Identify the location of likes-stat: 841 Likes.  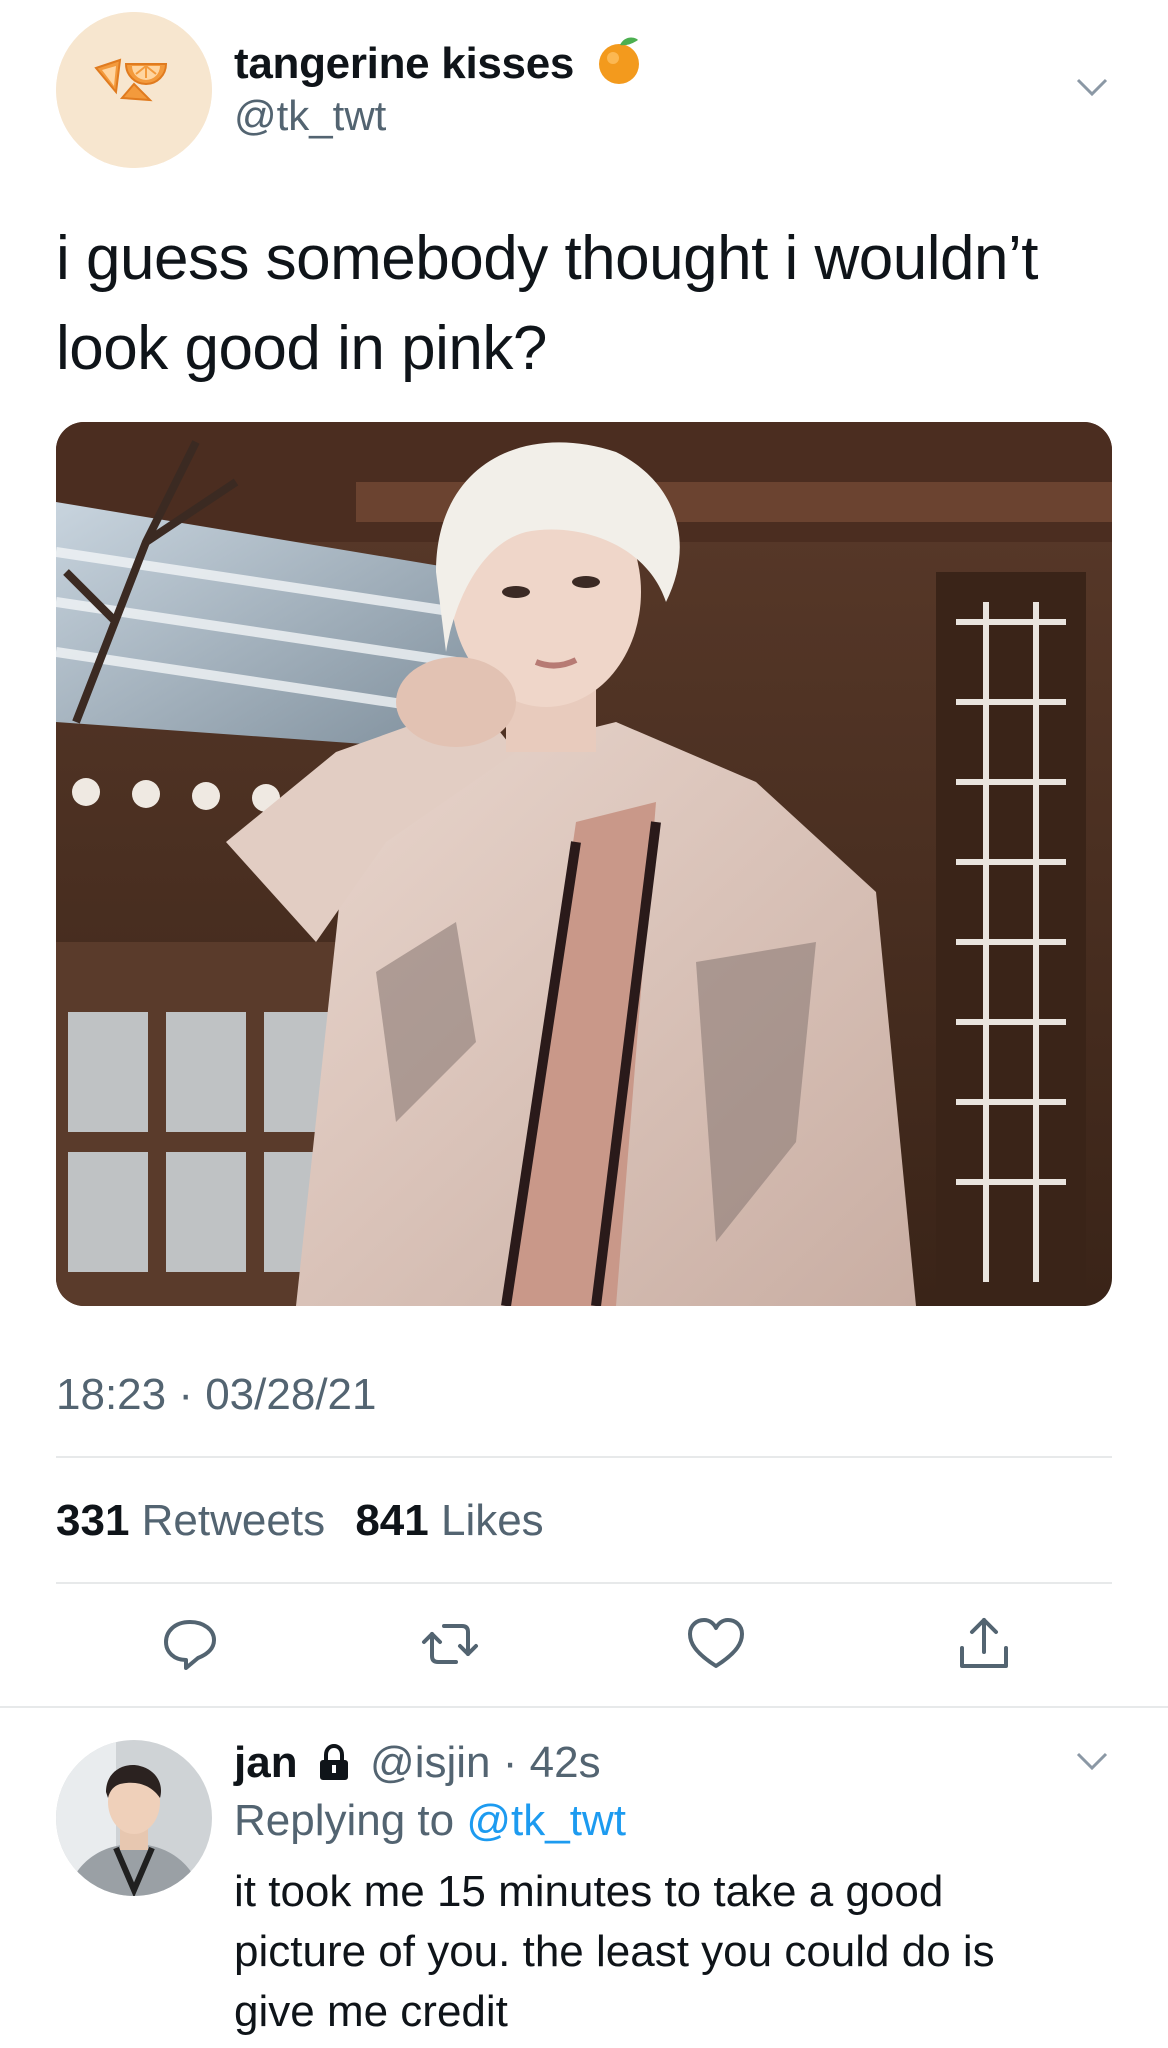
(449, 1520).